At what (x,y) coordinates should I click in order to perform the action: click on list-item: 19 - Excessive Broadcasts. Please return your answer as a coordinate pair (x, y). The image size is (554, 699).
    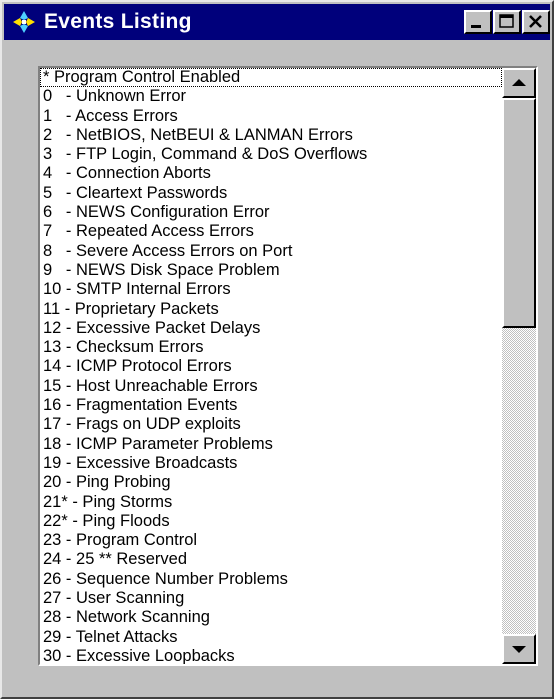
    Looking at the image, I should click on (271, 463).